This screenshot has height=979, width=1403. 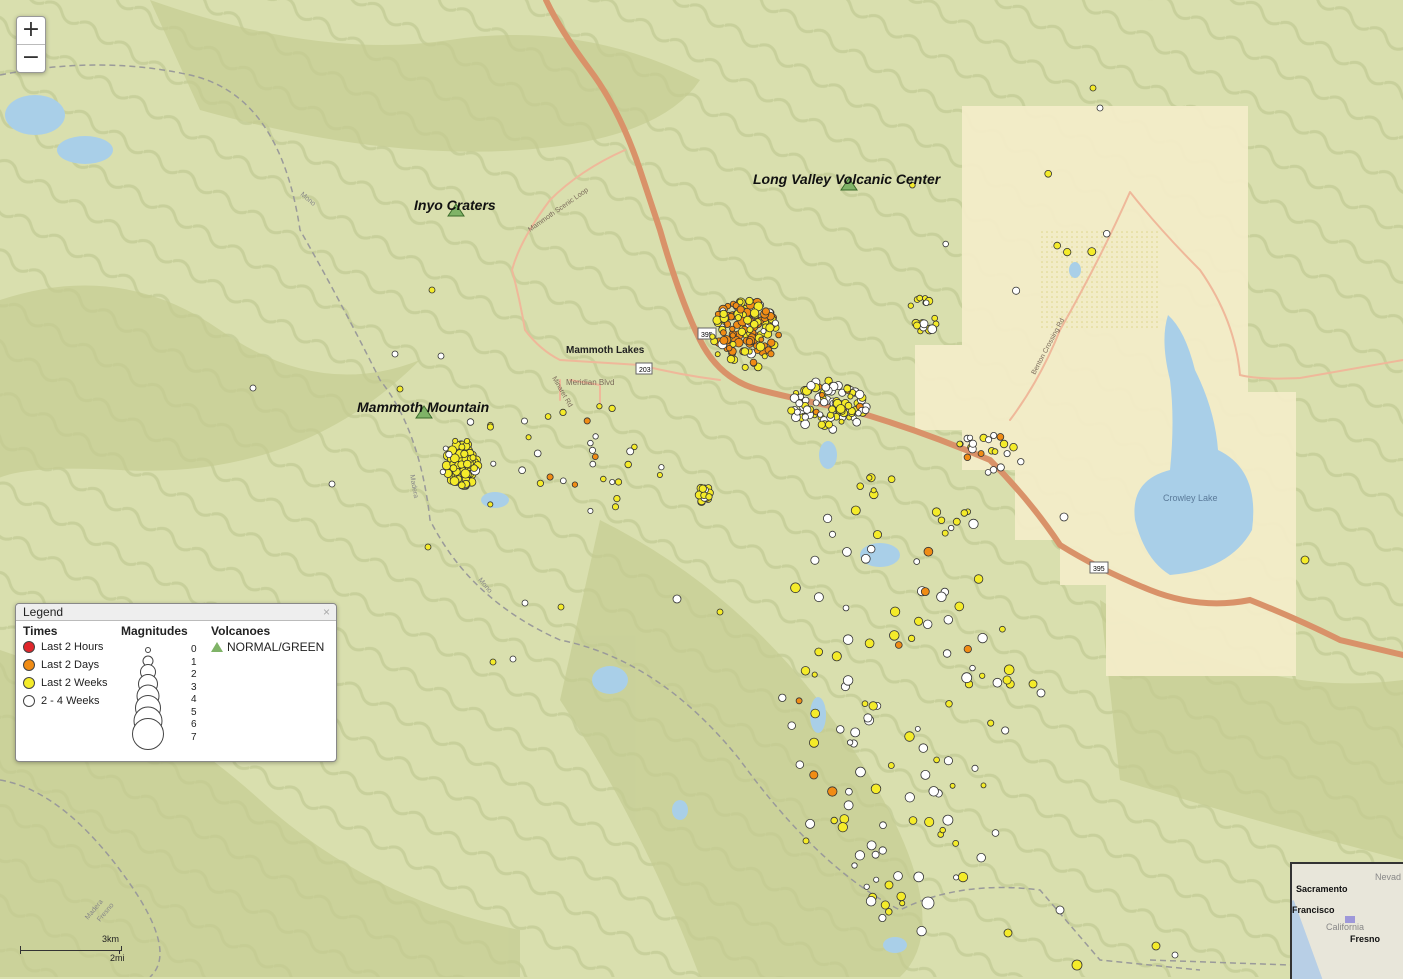 What do you see at coordinates (31, 30) in the screenshot?
I see `zoom-in-button: +` at bounding box center [31, 30].